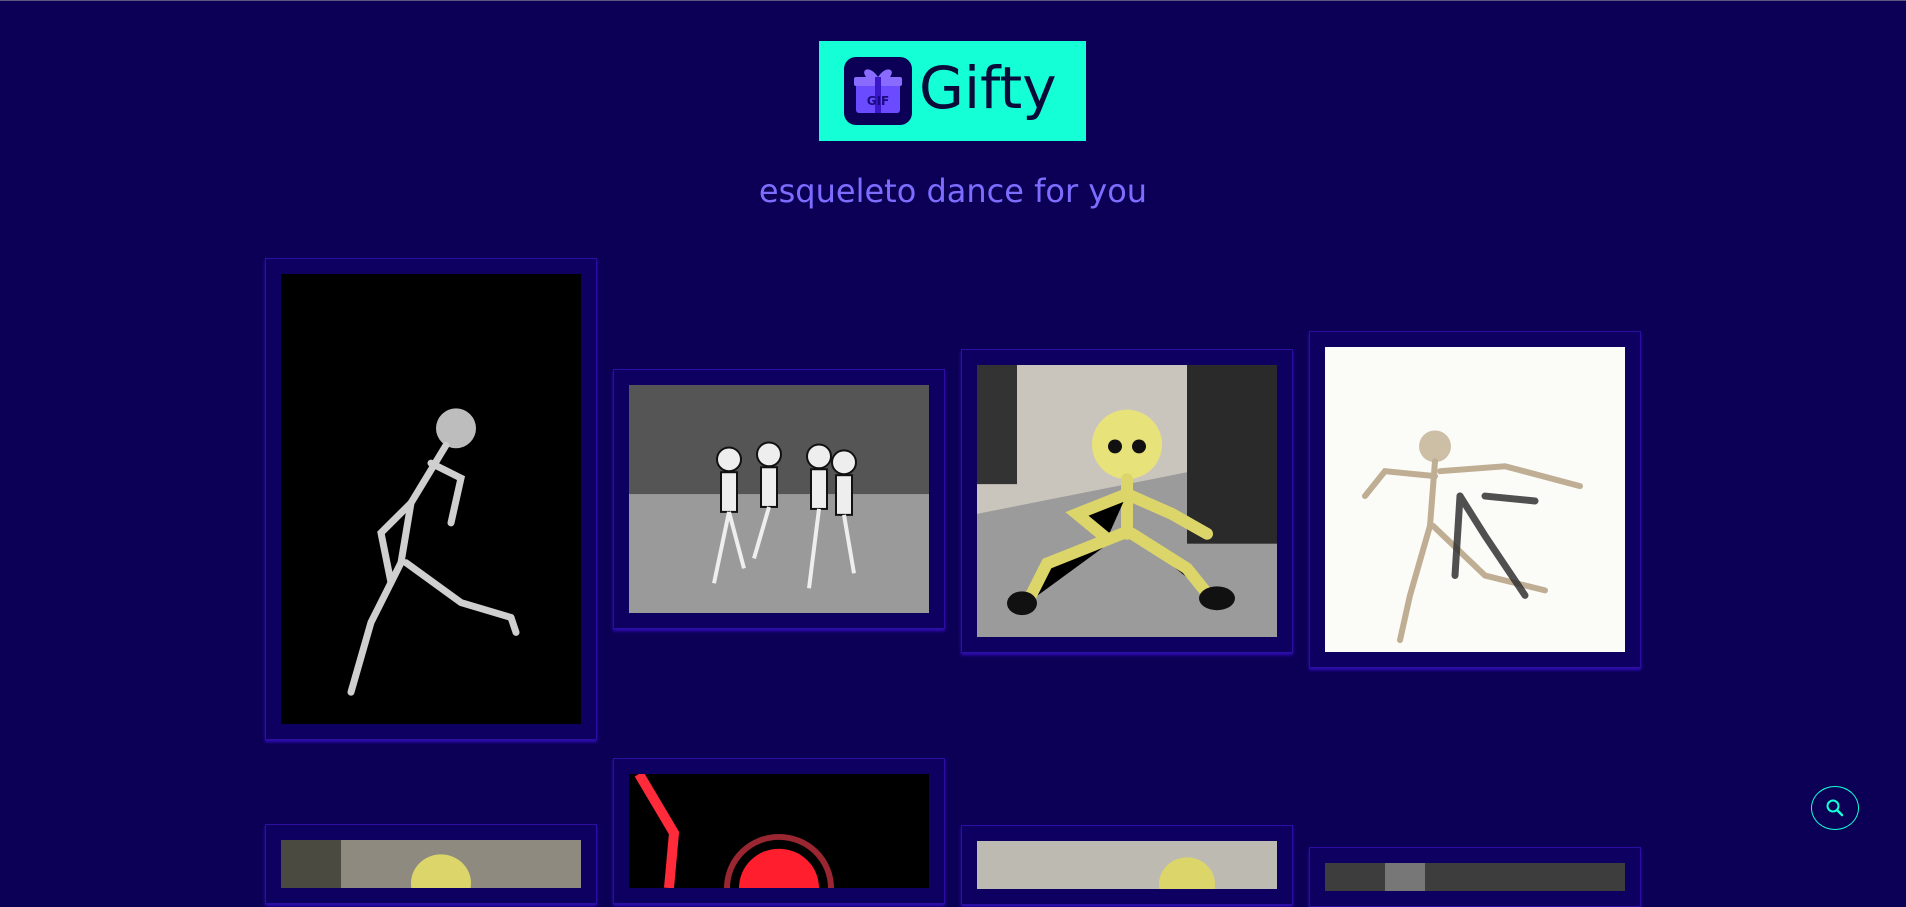 The height and width of the screenshot is (907, 1906). Describe the element at coordinates (988, 88) in the screenshot. I see `logo-text: Gifty` at that location.